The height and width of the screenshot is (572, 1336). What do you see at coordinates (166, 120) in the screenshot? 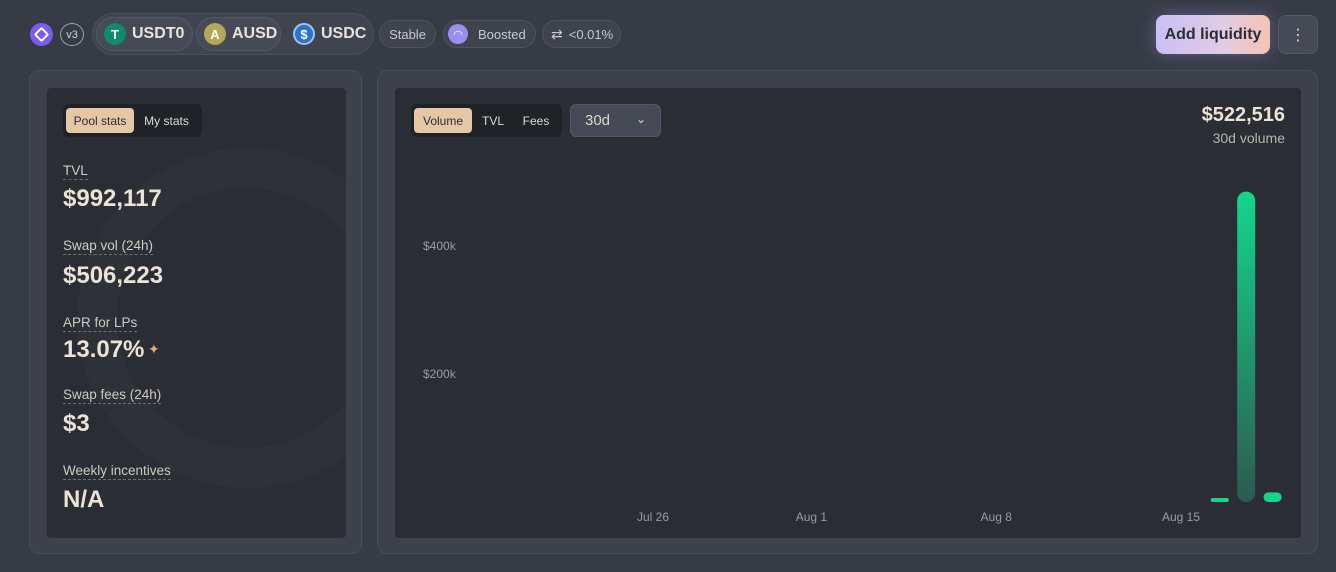
I see `tab-my-stats: My stats` at bounding box center [166, 120].